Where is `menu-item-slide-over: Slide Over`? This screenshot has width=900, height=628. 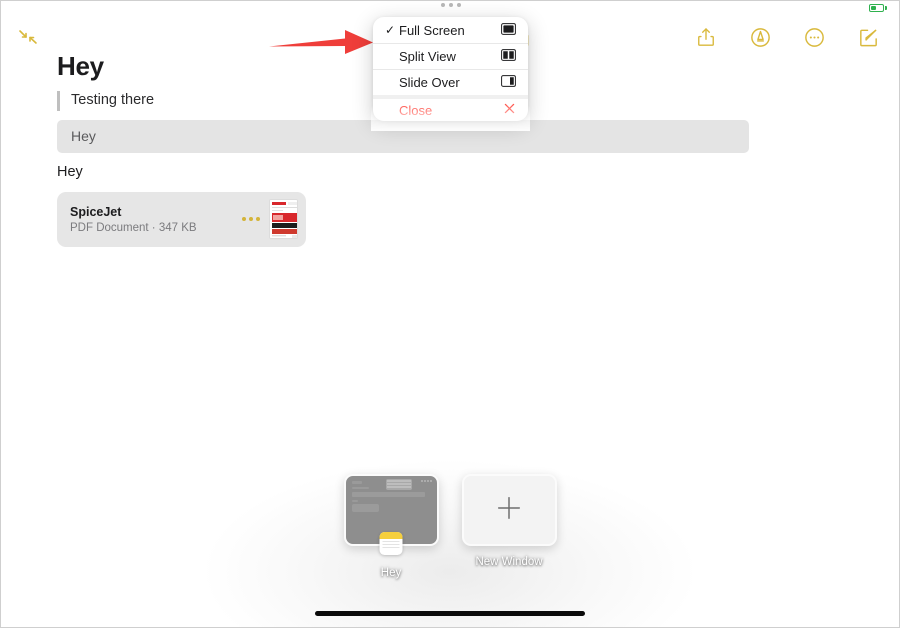 menu-item-slide-over: Slide Over is located at coordinates (450, 82).